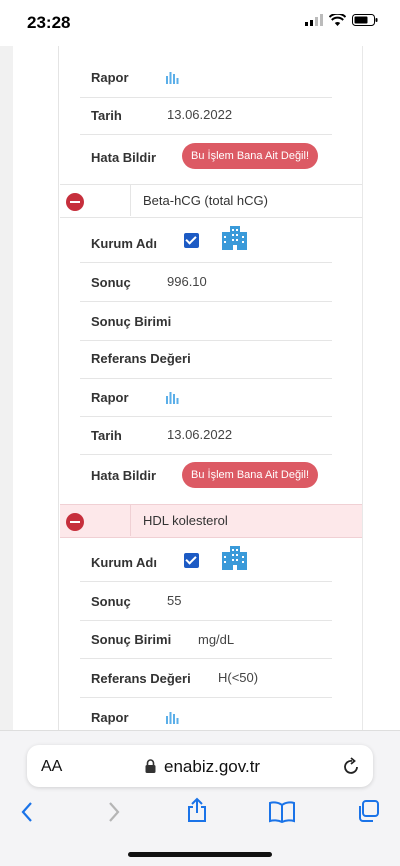 The image size is (400, 866). What do you see at coordinates (174, 600) in the screenshot?
I see `sonuc-value: 55` at bounding box center [174, 600].